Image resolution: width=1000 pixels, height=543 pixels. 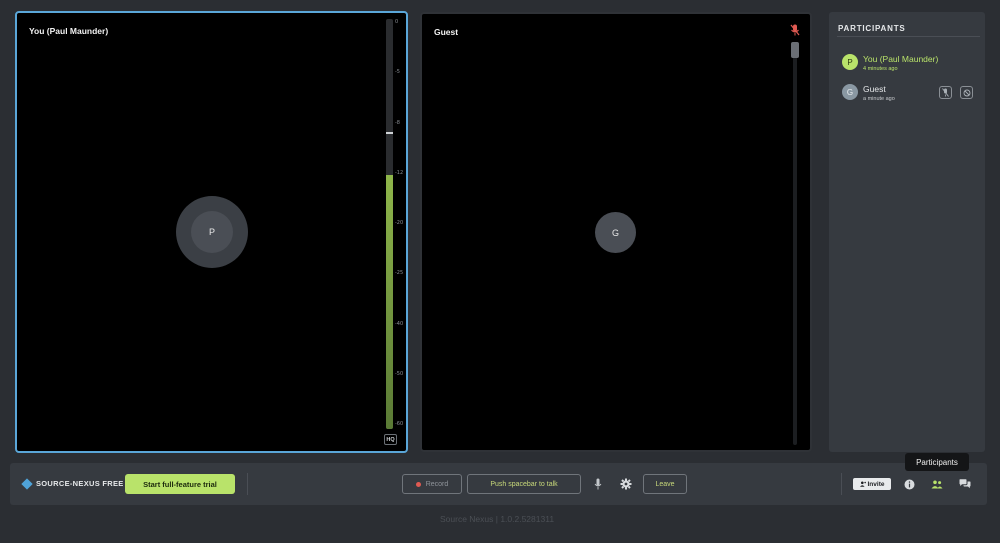 I want to click on info-icon, so click(x=909, y=484).